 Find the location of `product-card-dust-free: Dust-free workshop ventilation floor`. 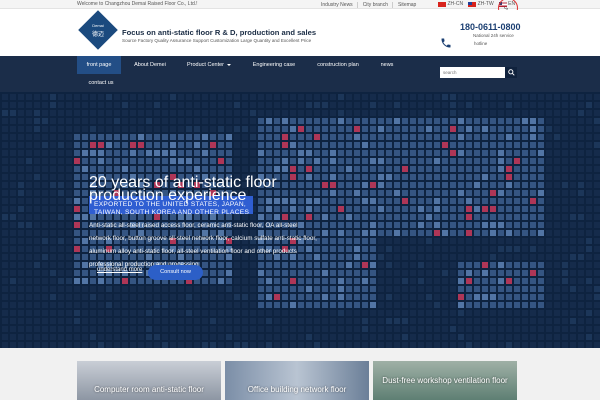

product-card-dust-free: Dust-free workshop ventilation floor is located at coordinates (445, 380).